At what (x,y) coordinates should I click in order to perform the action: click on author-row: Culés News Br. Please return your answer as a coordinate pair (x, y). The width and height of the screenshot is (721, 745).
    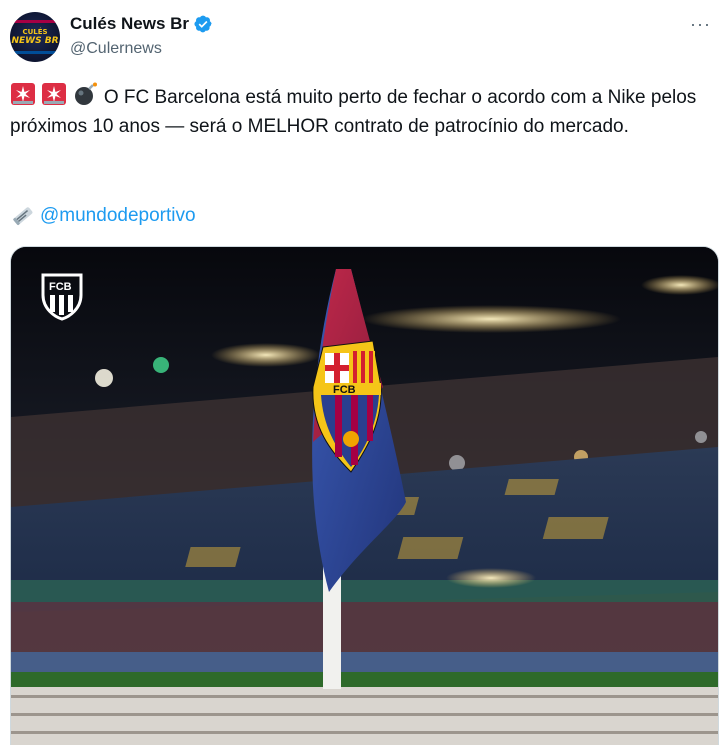
    Looking at the image, I should click on (141, 24).